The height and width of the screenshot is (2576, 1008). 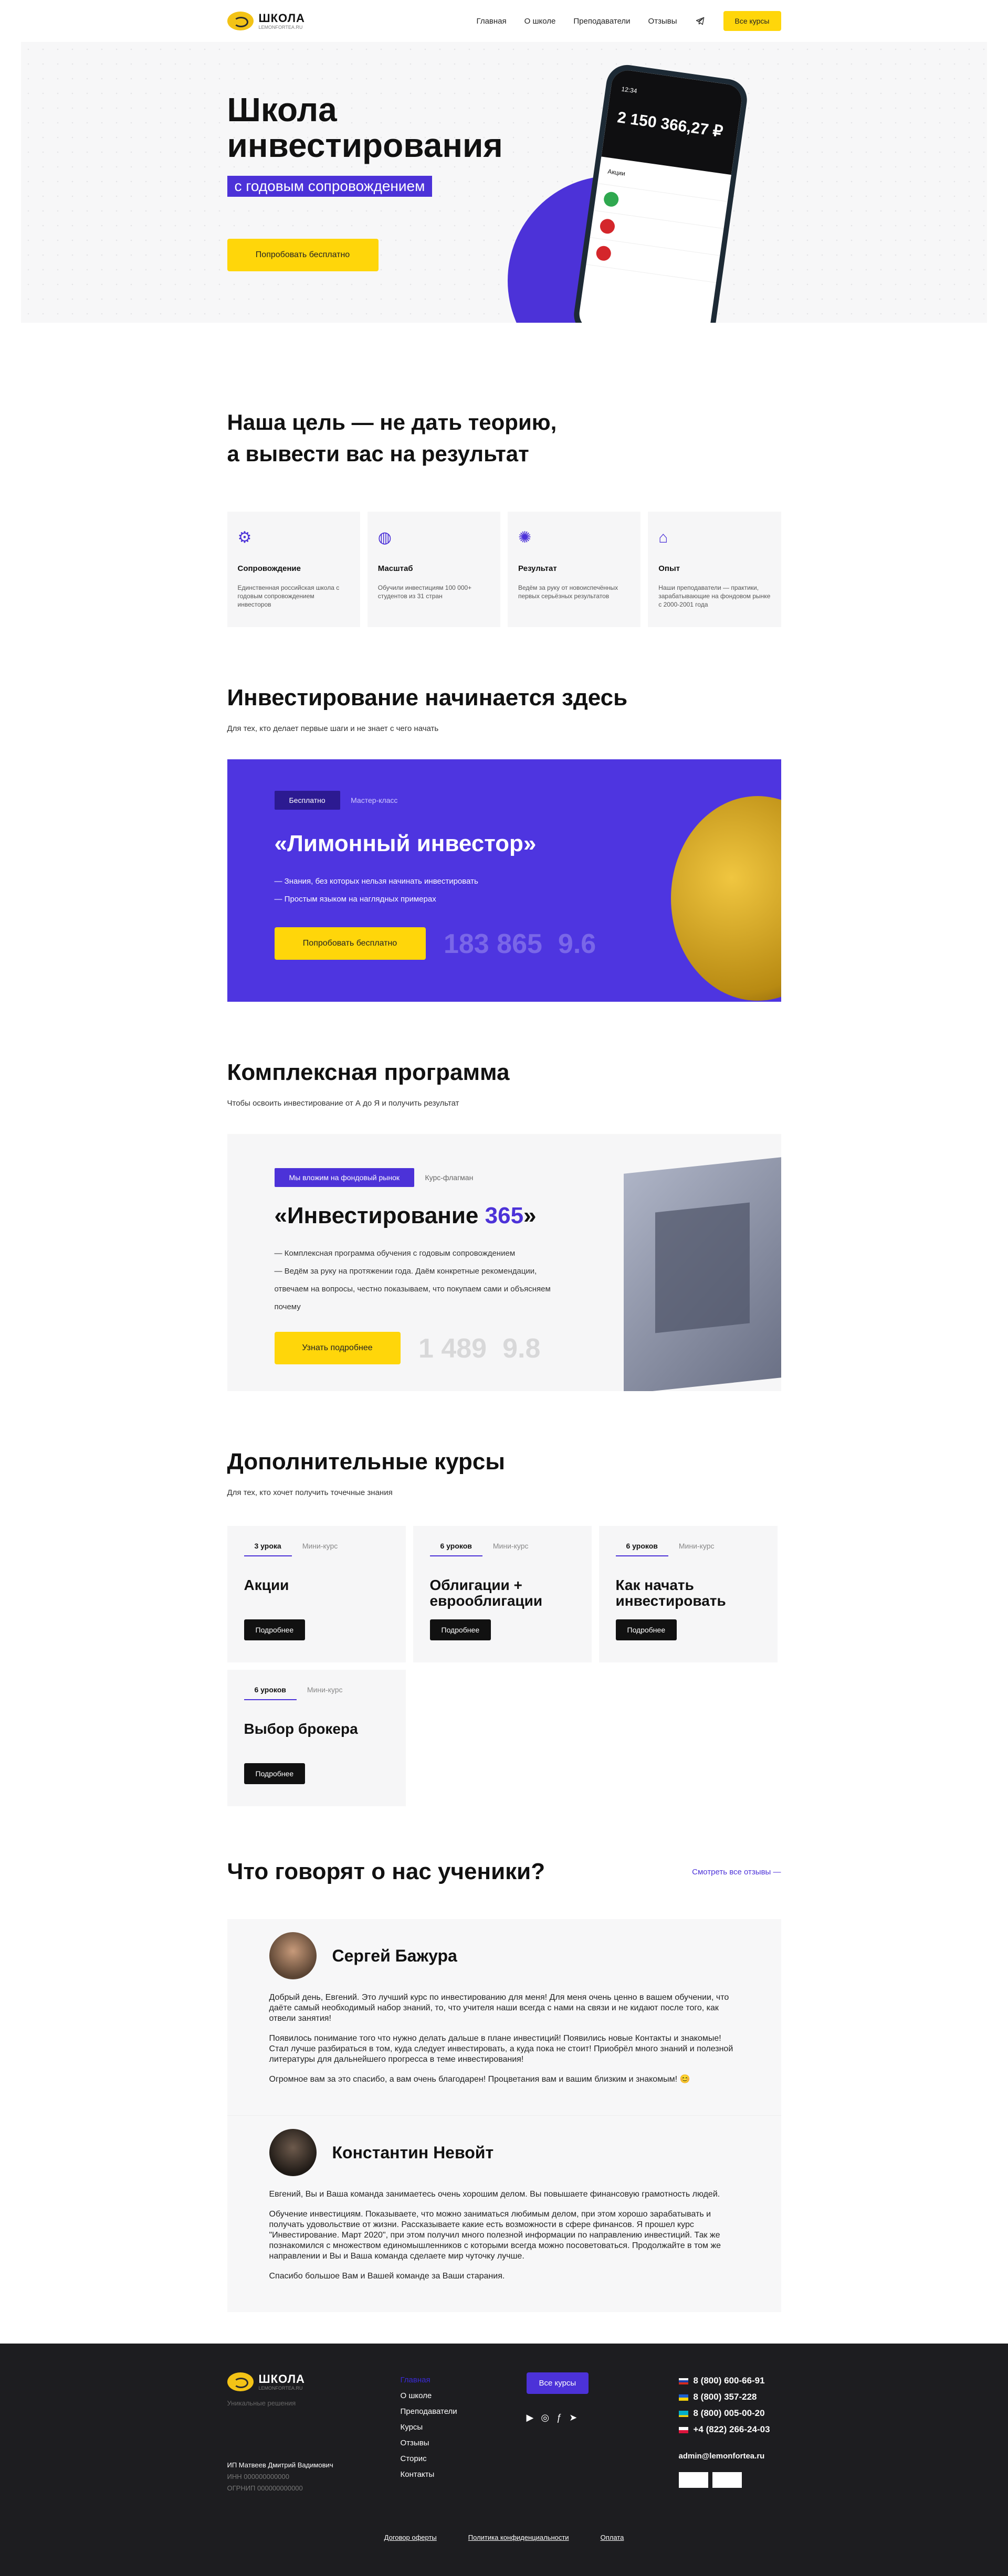 What do you see at coordinates (330, 186) in the screenshot?
I see `hero-tag: с годовым сопровождением` at bounding box center [330, 186].